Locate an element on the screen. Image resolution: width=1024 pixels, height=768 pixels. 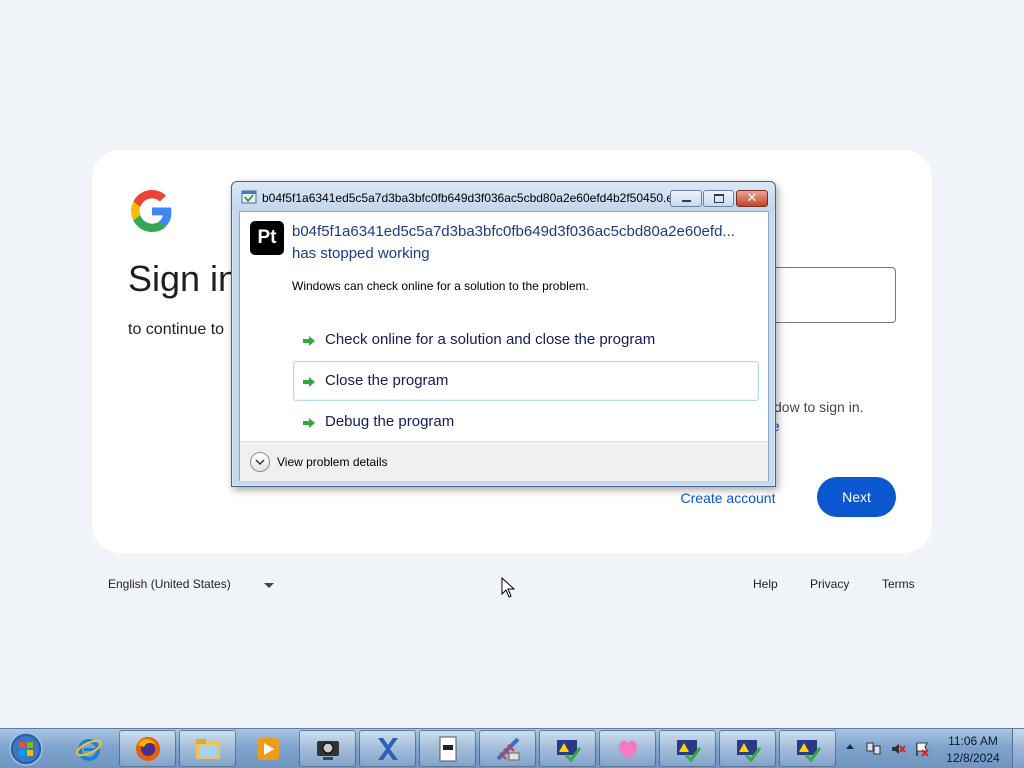
program-icon: Pt is located at coordinates (267, 238).